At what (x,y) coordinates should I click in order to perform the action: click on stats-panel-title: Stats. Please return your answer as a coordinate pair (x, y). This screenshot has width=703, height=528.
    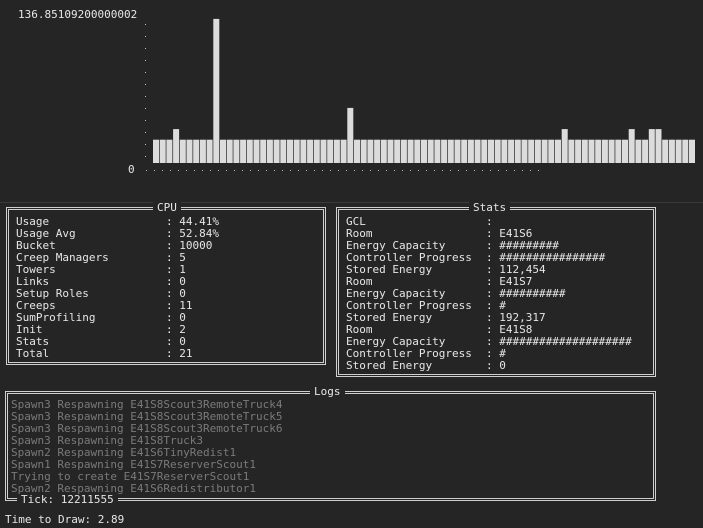
    Looking at the image, I should click on (490, 208).